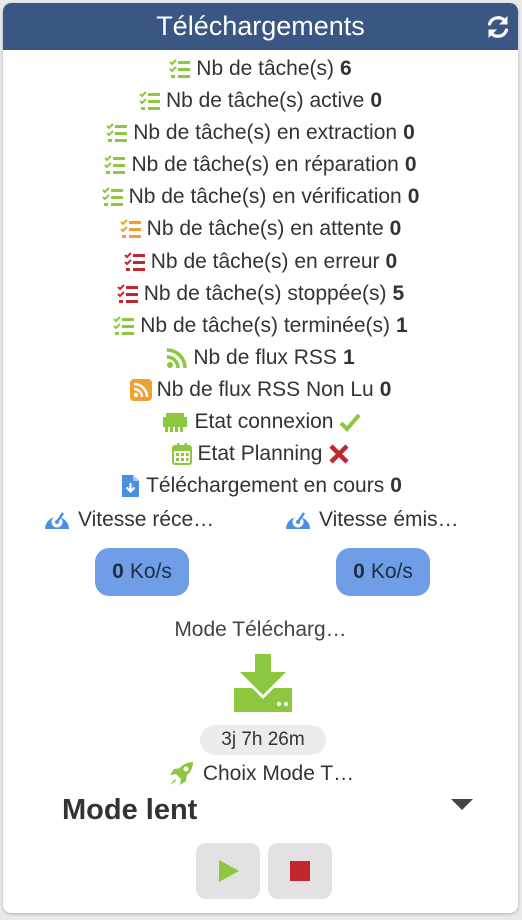 The height and width of the screenshot is (920, 522). I want to click on stat-label: Nb de tâche(s), so click(265, 68).